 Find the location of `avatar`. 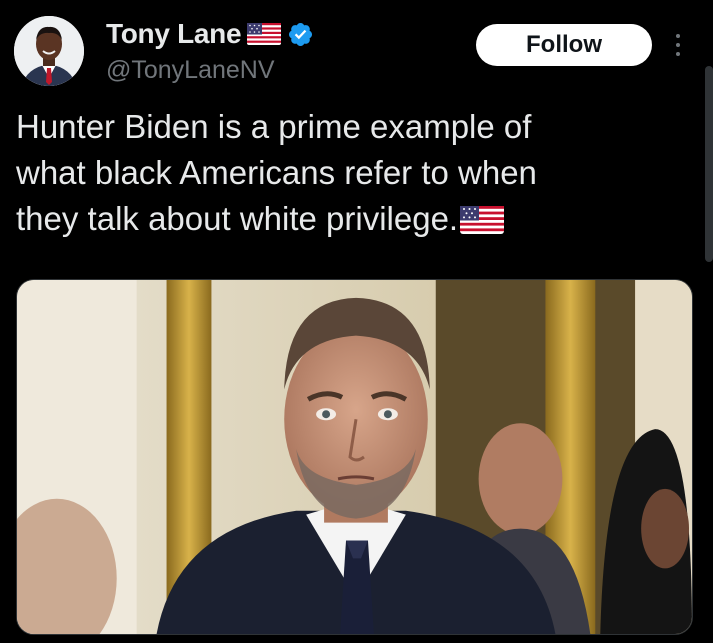

avatar is located at coordinates (49, 51).